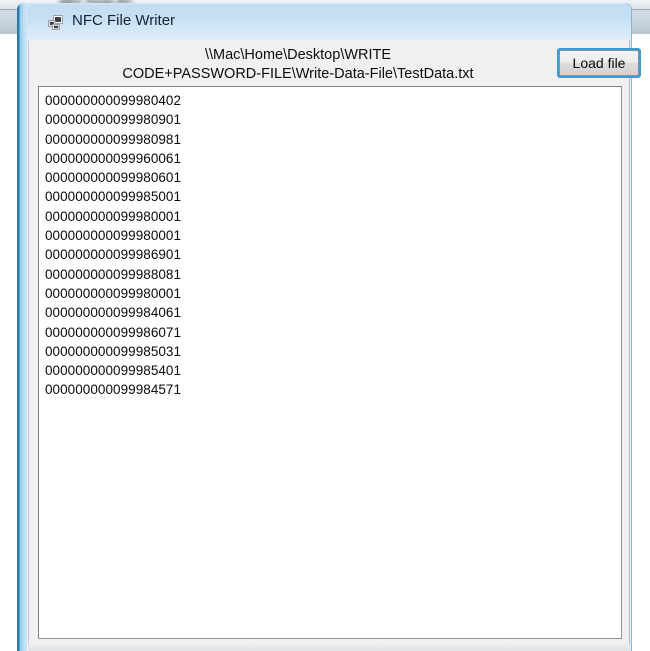 Image resolution: width=650 pixels, height=651 pixels. I want to click on window-title: NFC File Writer, so click(124, 20).